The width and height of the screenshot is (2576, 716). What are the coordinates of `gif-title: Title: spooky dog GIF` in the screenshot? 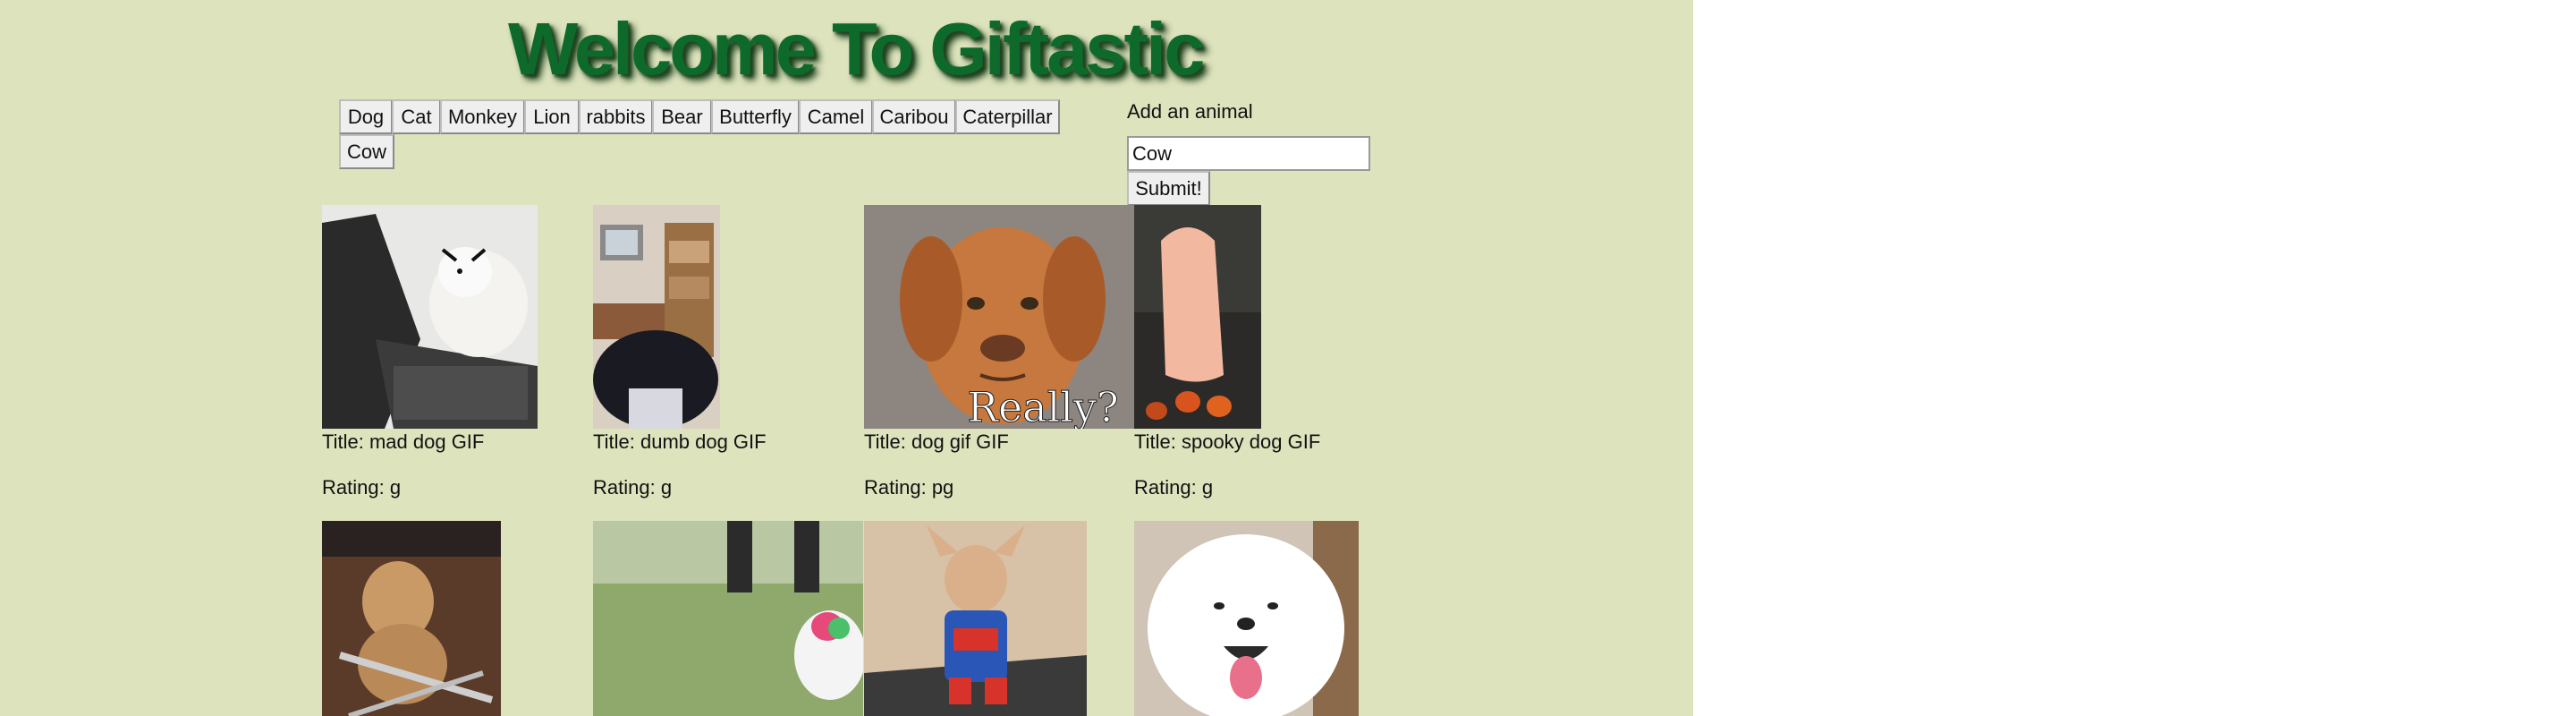 It's located at (1227, 441).